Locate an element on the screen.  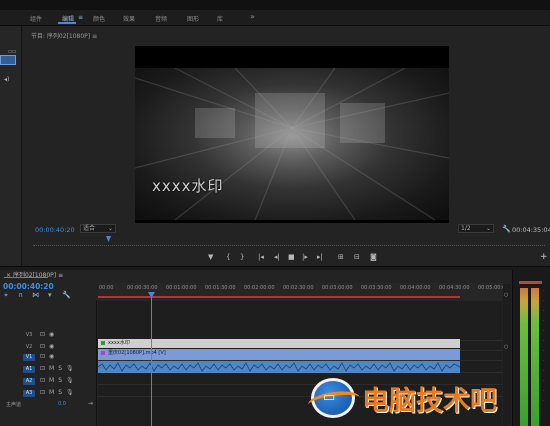
step-back-icon: ◂| is located at coordinates (277, 257).